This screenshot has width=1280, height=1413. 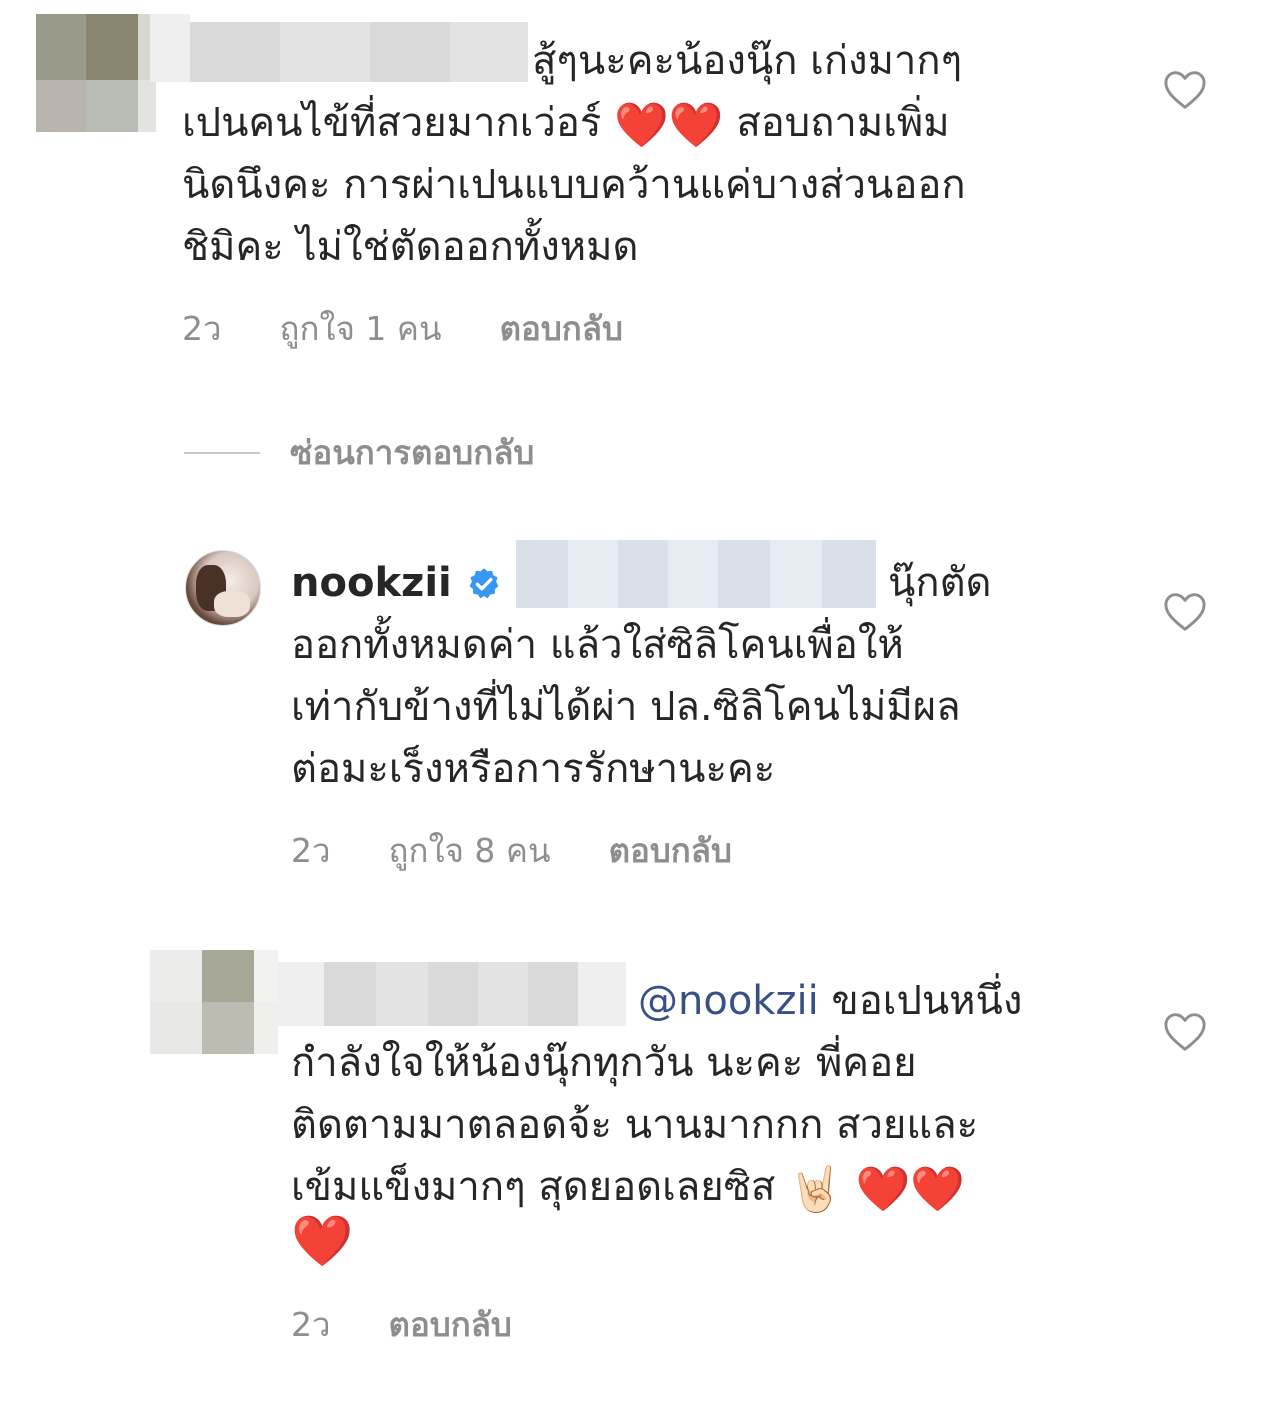 I want to click on comment-text-segment: สอบถามเพิ่ม, so click(x=843, y=123).